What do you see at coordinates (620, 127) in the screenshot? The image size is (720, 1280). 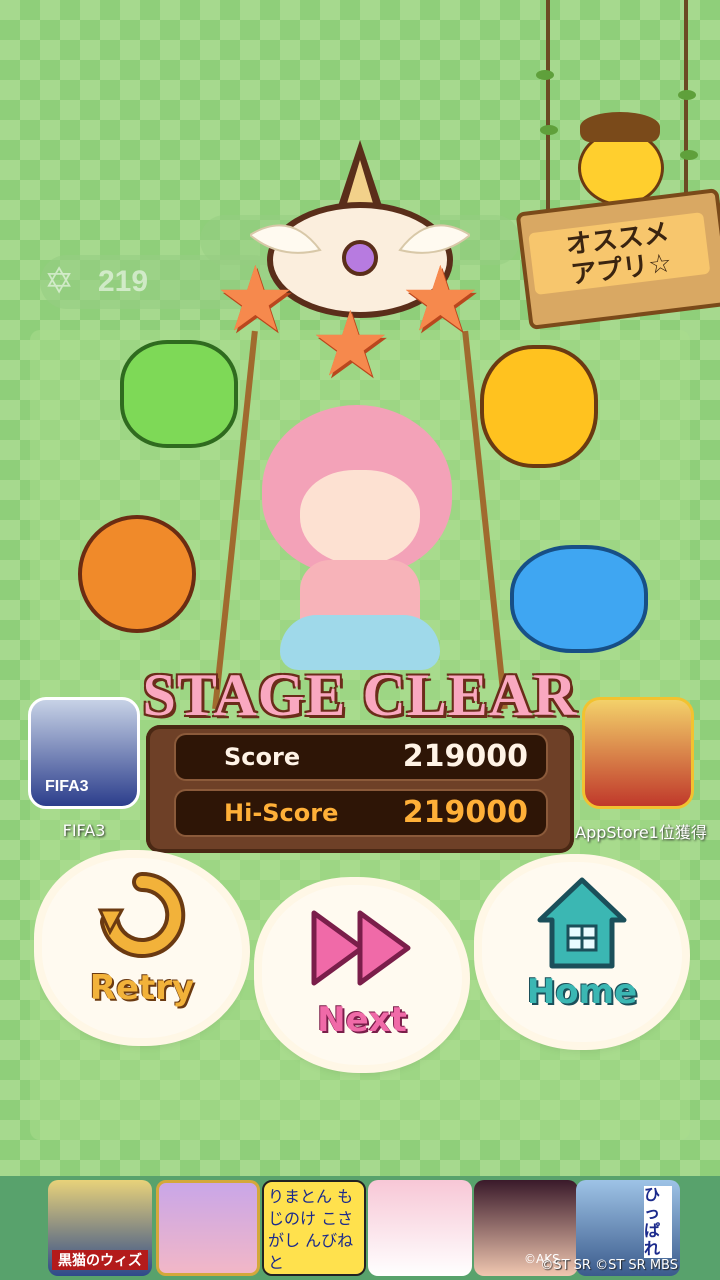 I see `witch-hat-icon` at bounding box center [620, 127].